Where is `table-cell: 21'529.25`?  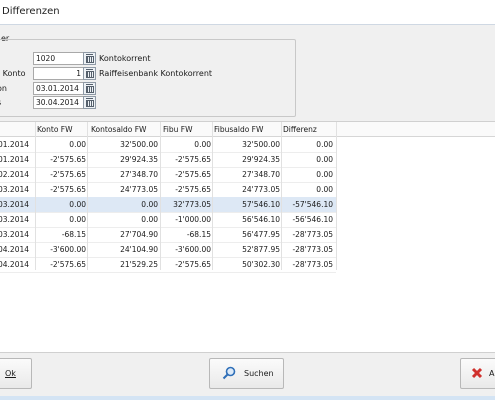
table-cell: 21'529.25 is located at coordinates (139, 264).